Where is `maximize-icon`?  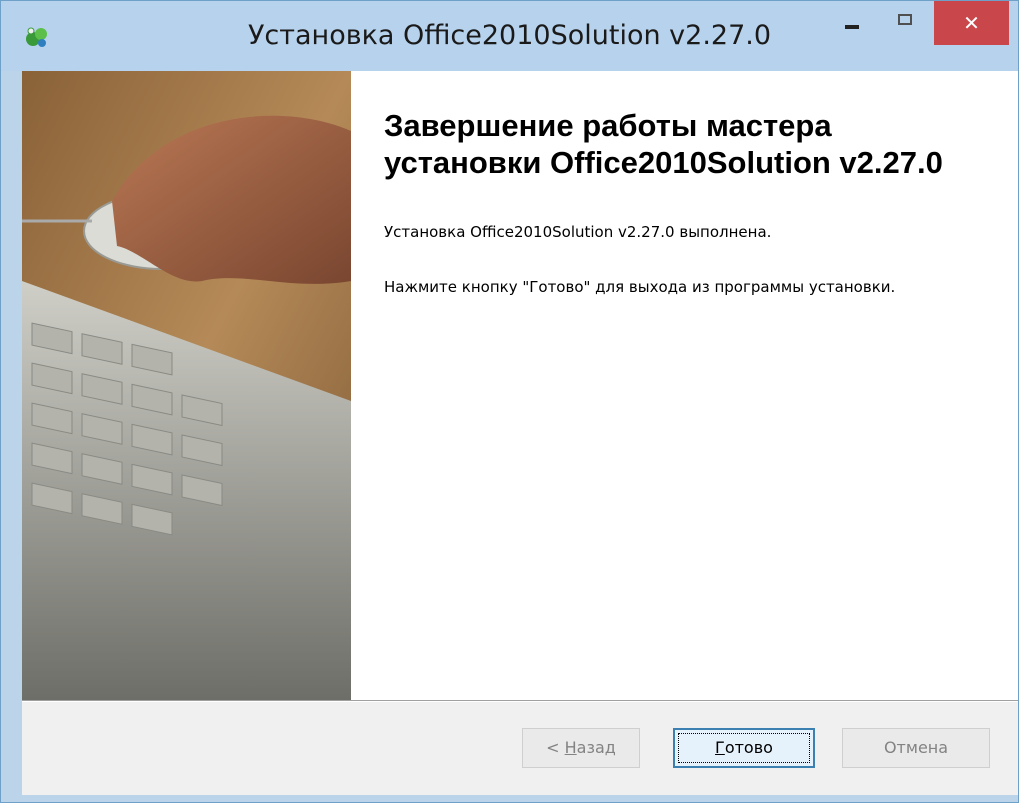 maximize-icon is located at coordinates (905, 19).